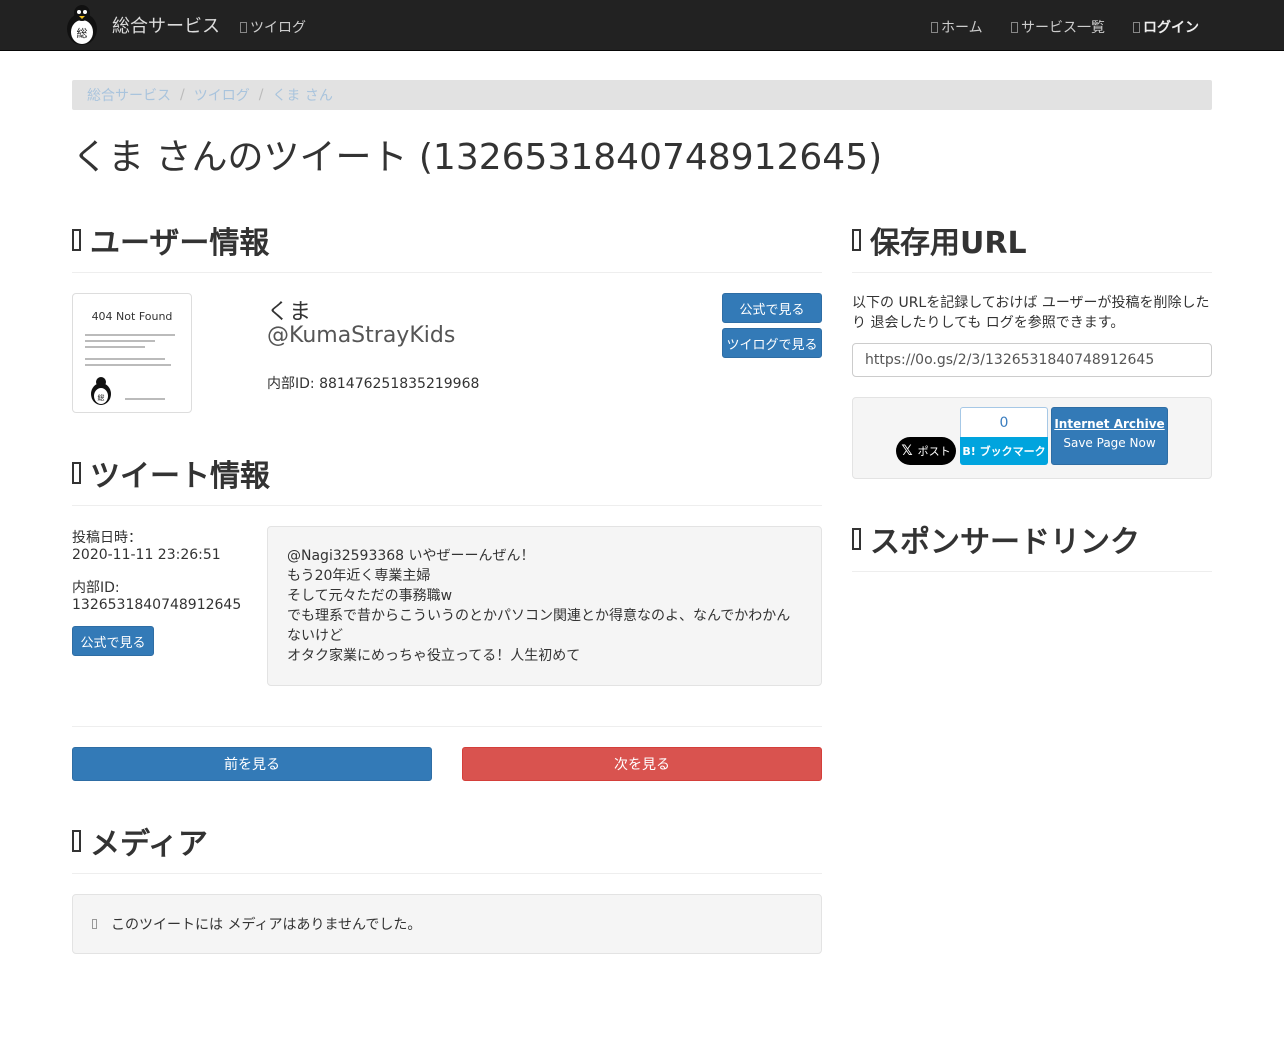 Image resolution: width=1284 pixels, height=1044 pixels. Describe the element at coordinates (772, 343) in the screenshot. I see `user-twilog-button: ツイログで見る` at that location.